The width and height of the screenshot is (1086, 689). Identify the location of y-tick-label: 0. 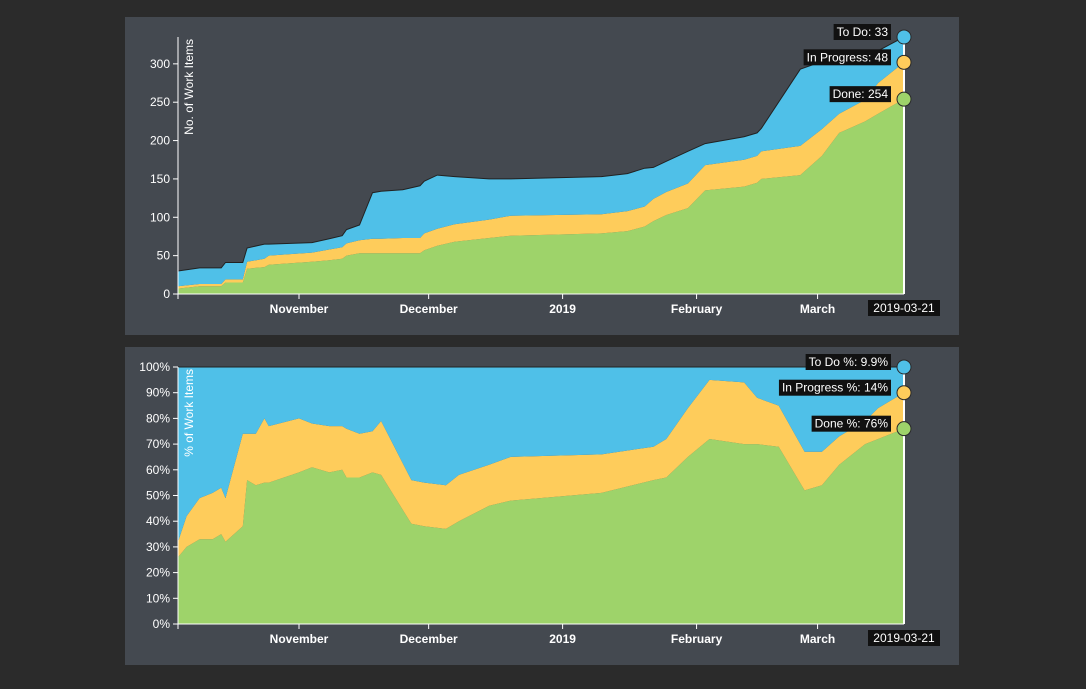
(166, 294).